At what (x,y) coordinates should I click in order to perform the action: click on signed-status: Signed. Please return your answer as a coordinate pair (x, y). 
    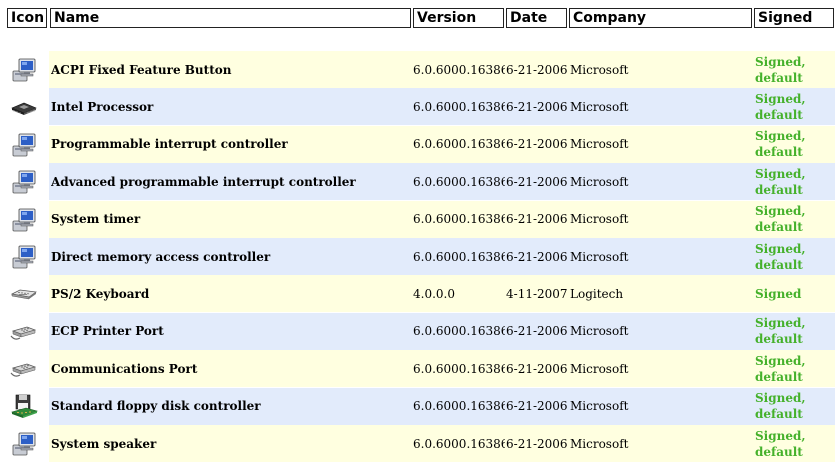
    Looking at the image, I should click on (778, 293).